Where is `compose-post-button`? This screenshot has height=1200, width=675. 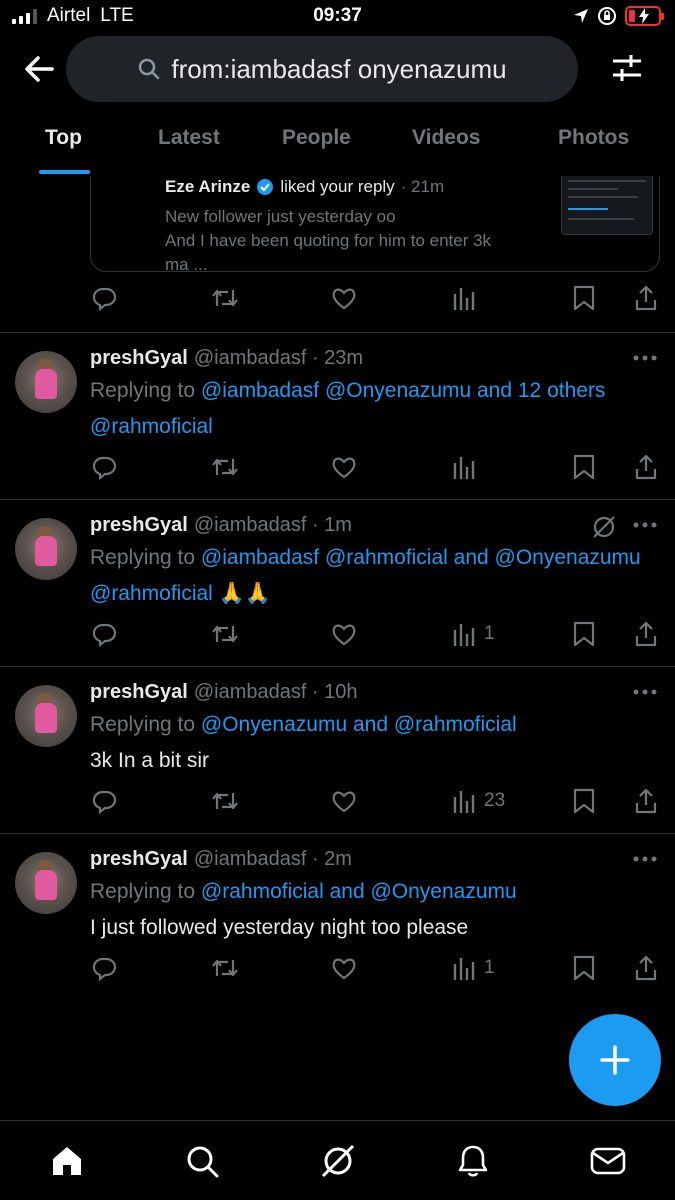 compose-post-button is located at coordinates (615, 1060).